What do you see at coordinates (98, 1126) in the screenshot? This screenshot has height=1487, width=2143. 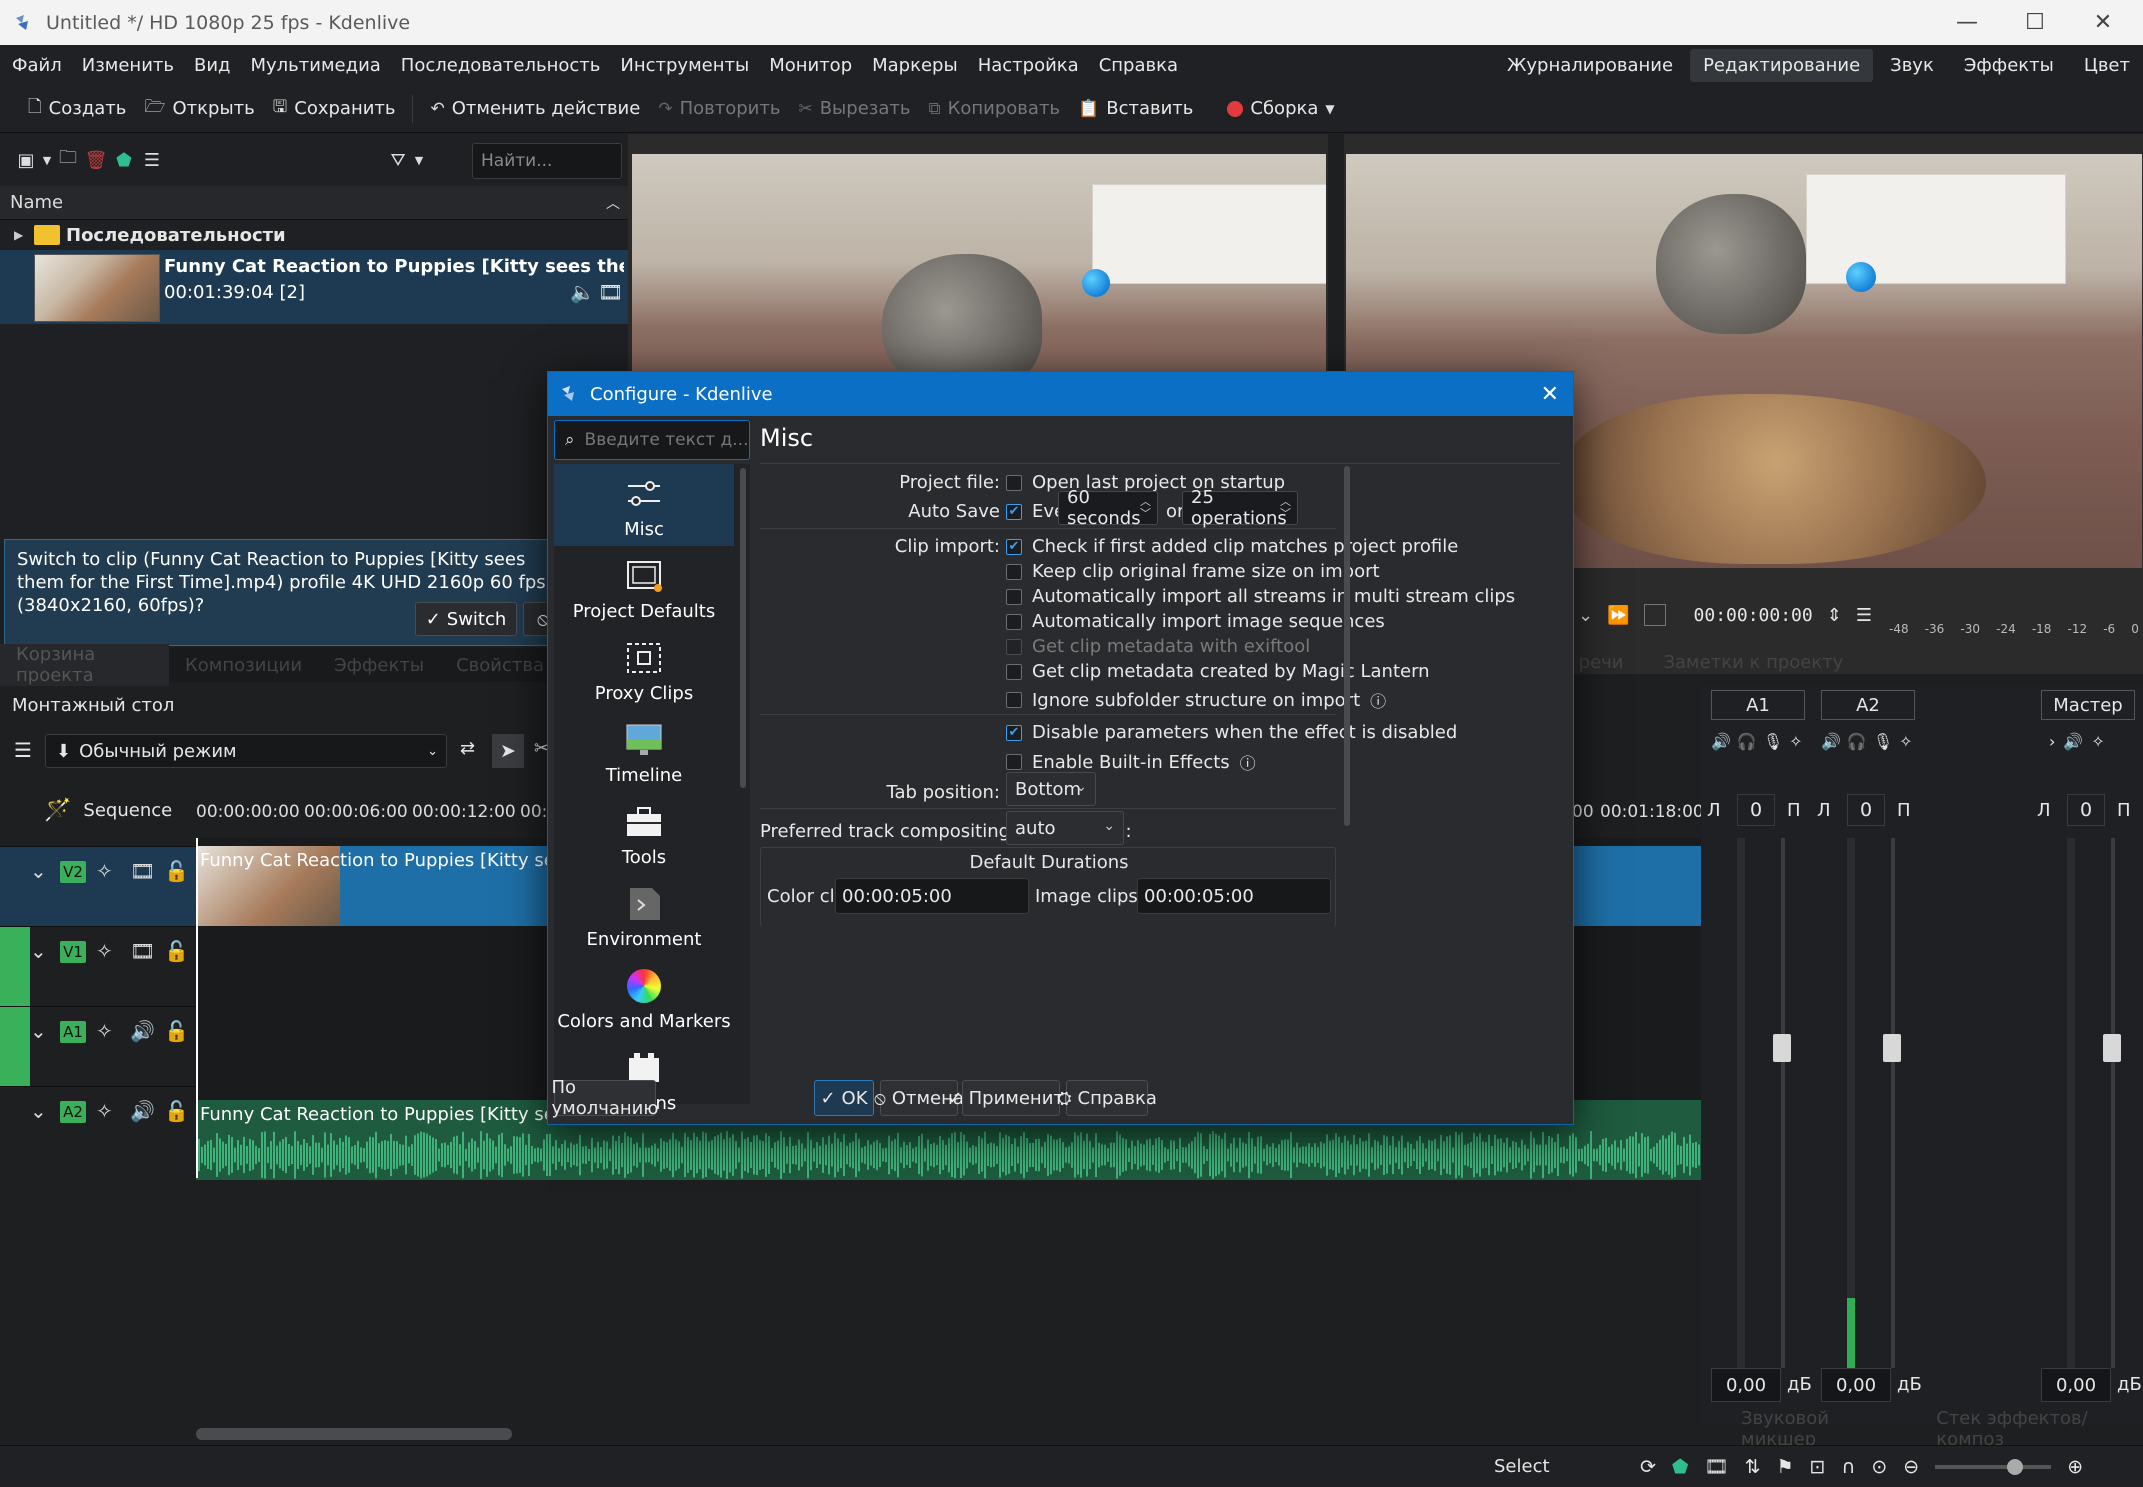 I see `track-header-a2: ⌄ A2 ✧ 🔊 🔓` at bounding box center [98, 1126].